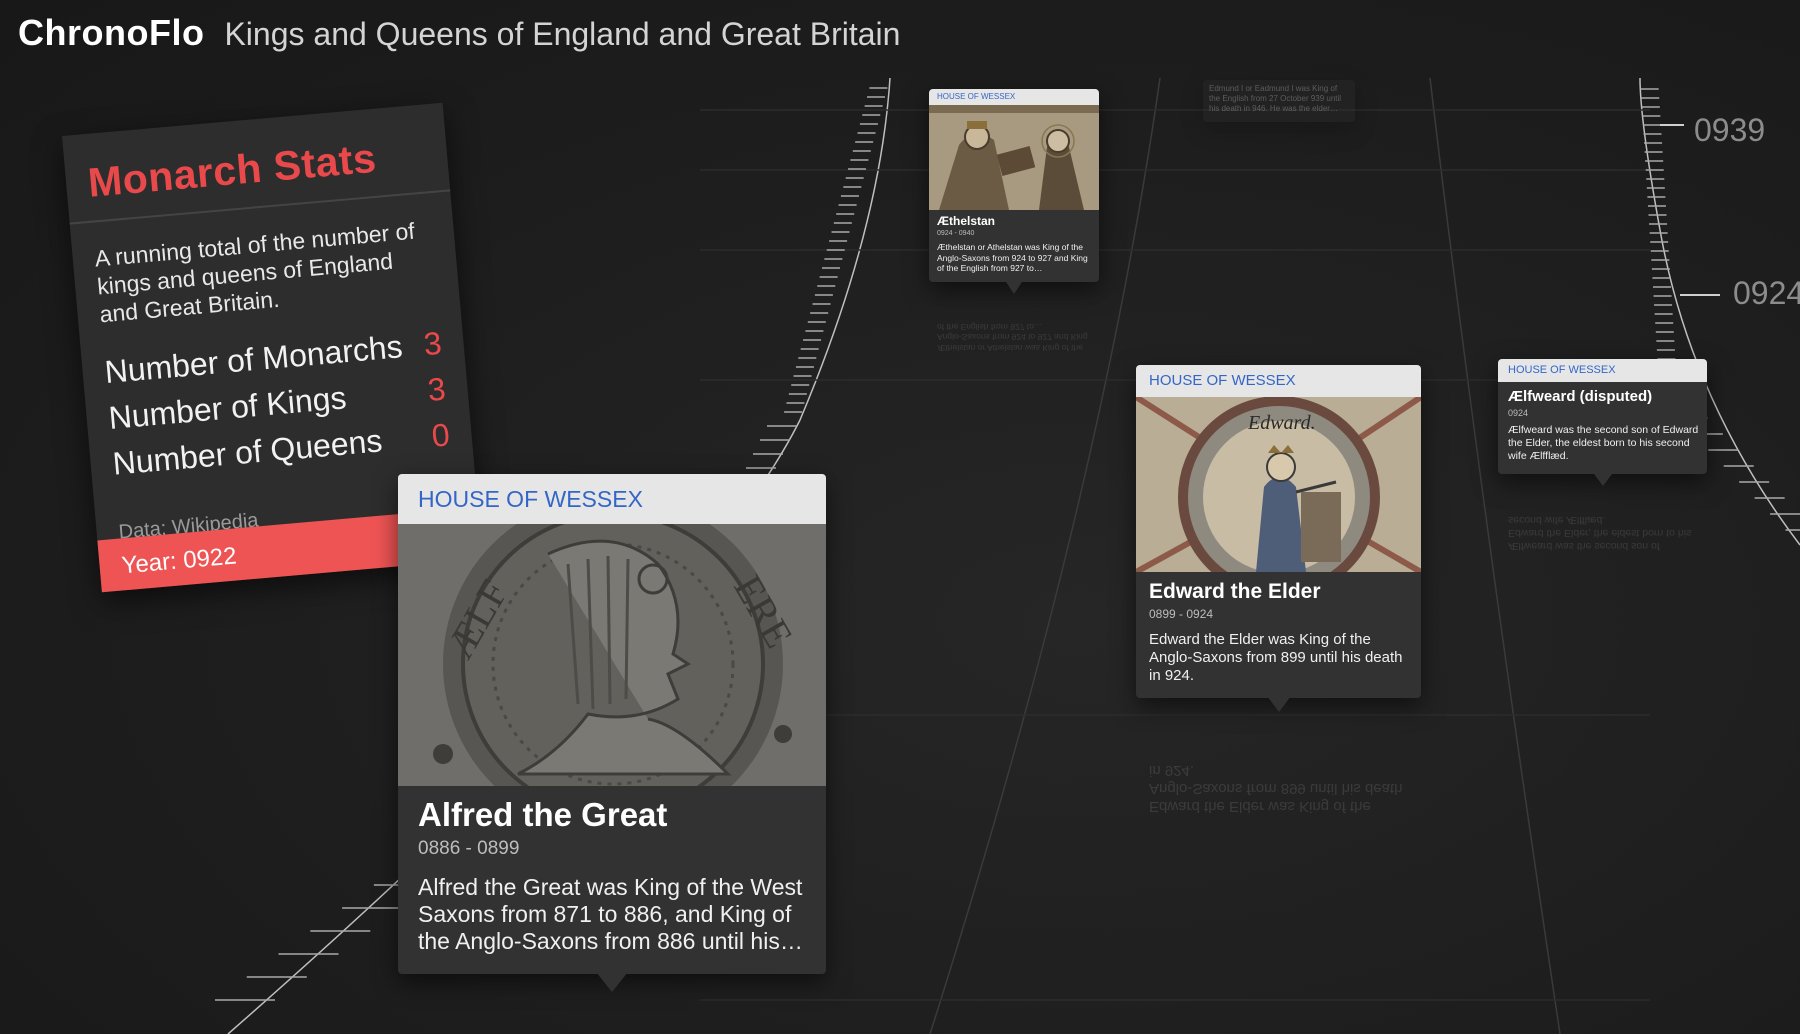 The height and width of the screenshot is (1034, 1800). Describe the element at coordinates (956, 233) in the screenshot. I see `card-dates: 0924 - 0940` at that location.